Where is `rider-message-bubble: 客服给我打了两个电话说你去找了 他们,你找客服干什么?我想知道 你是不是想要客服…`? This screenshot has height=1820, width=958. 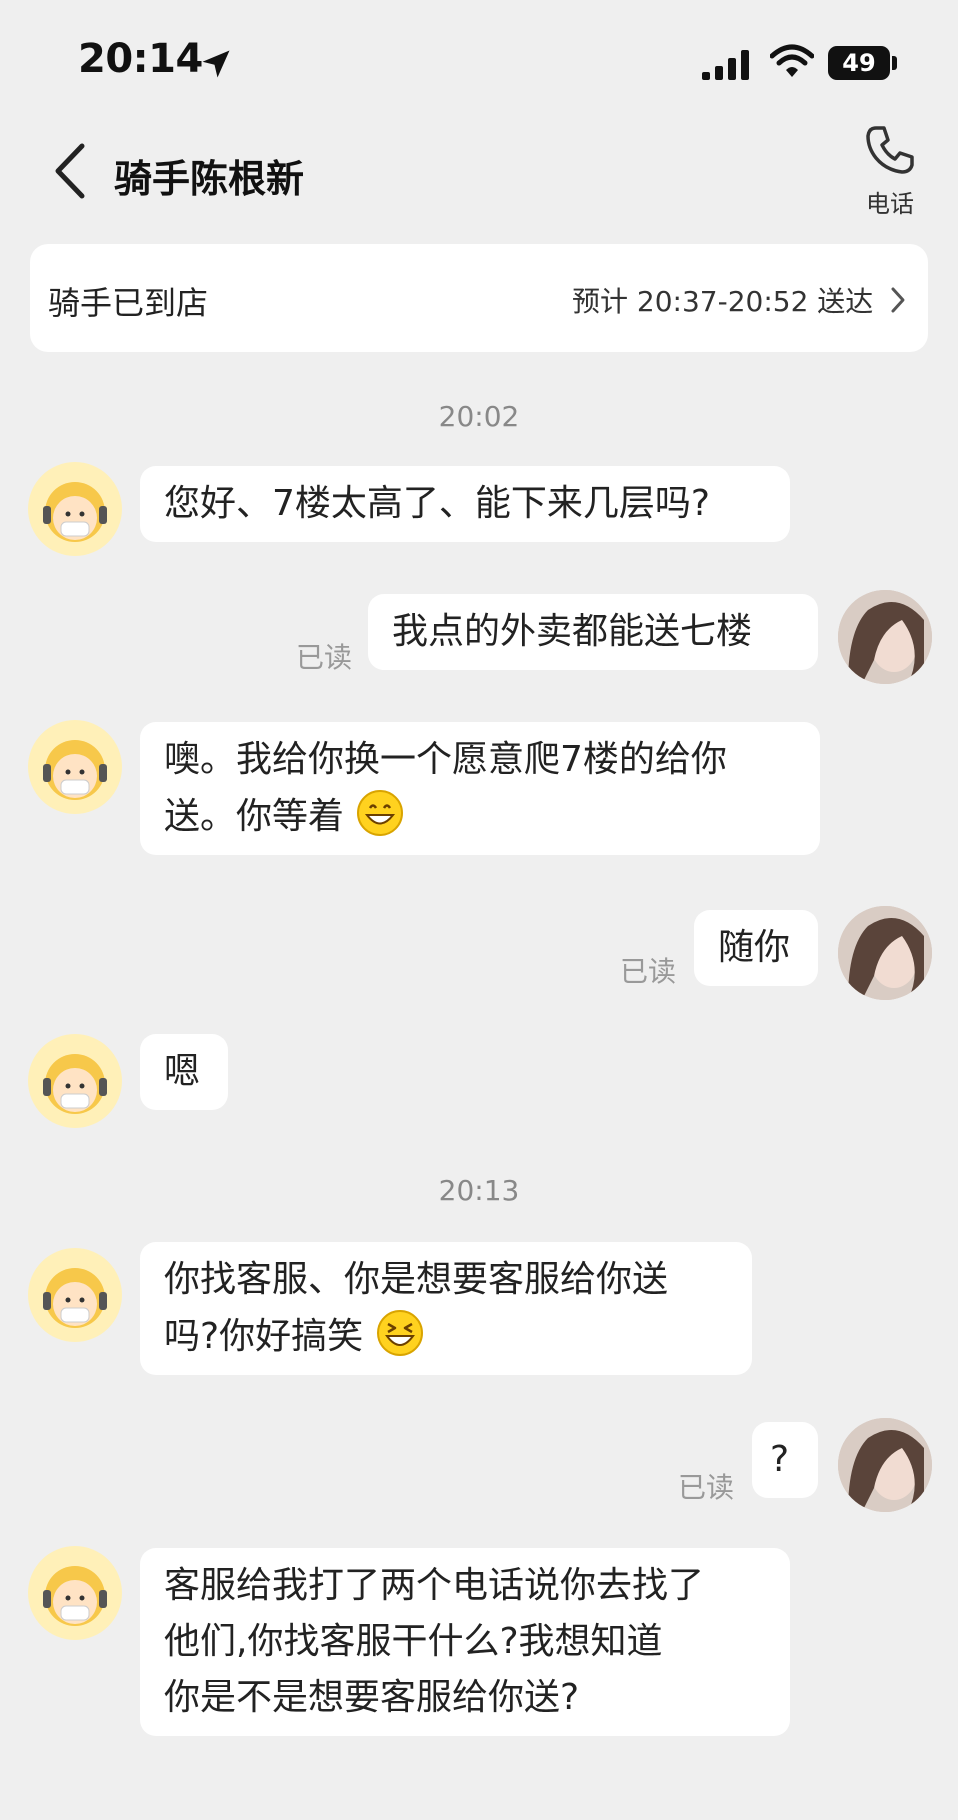 rider-message-bubble: 客服给我打了两个电话说你去找了 他们,你找客服干什么?我想知道 你是不是想要客服… is located at coordinates (465, 1642).